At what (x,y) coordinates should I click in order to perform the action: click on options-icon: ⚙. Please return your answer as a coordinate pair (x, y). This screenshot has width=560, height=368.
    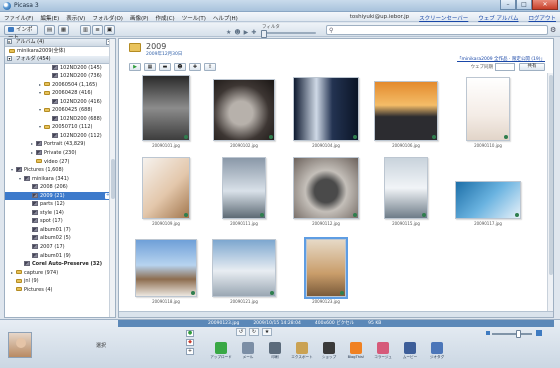
    Looking at the image, I should click on (553, 30).